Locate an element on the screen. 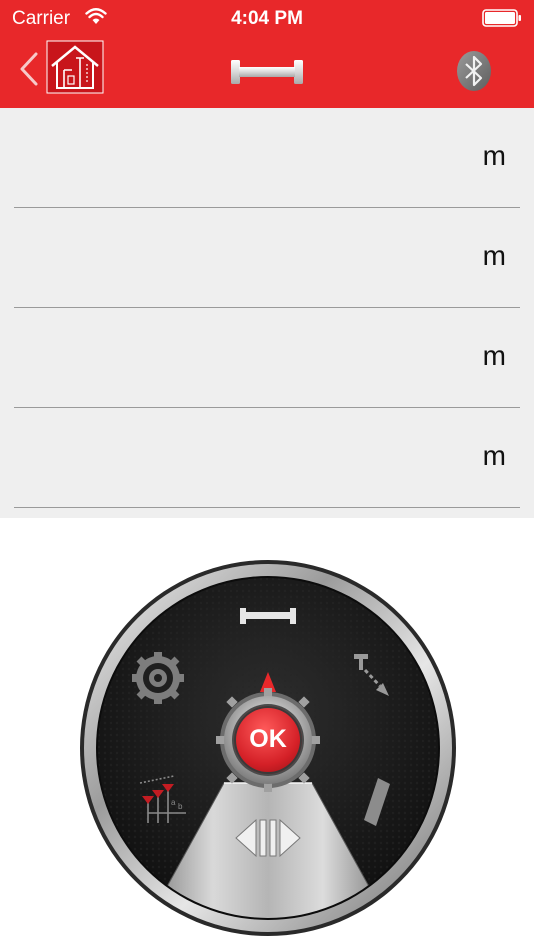 Image resolution: width=534 pixels, height=950 pixels. status-bar: Carrier 4:04 PM is located at coordinates (267, 18).